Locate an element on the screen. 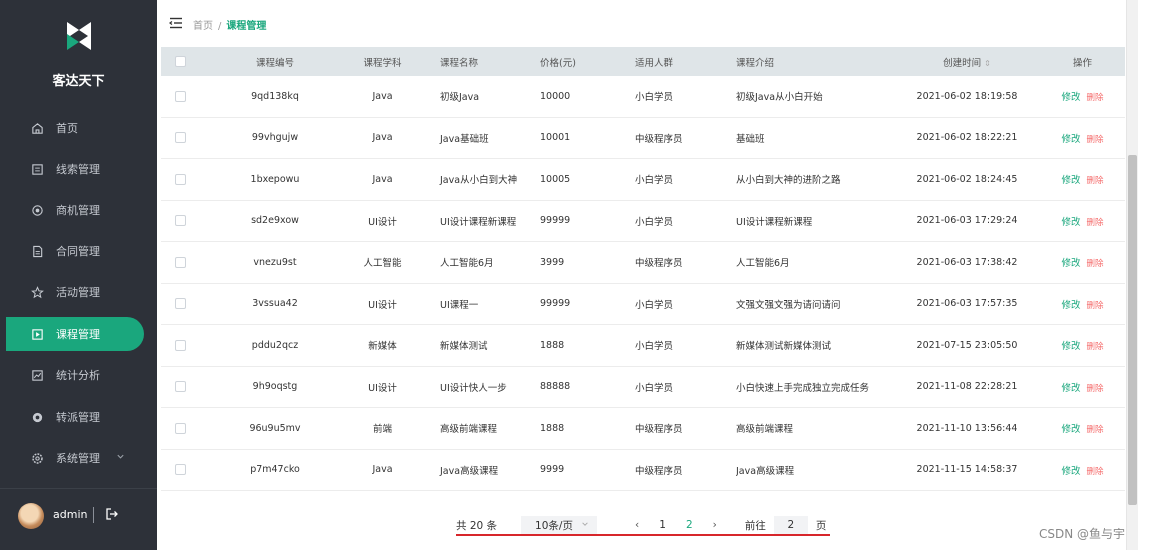 This screenshot has width=1153, height=550. cell-introduction: 人工智能6月 is located at coordinates (763, 264).